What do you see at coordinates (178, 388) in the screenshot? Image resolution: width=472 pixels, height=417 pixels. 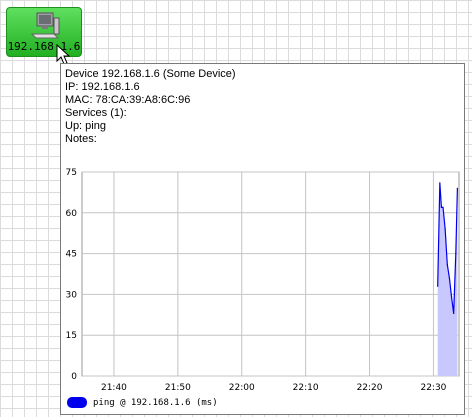 I see `x-tick-label: 21:50` at bounding box center [178, 388].